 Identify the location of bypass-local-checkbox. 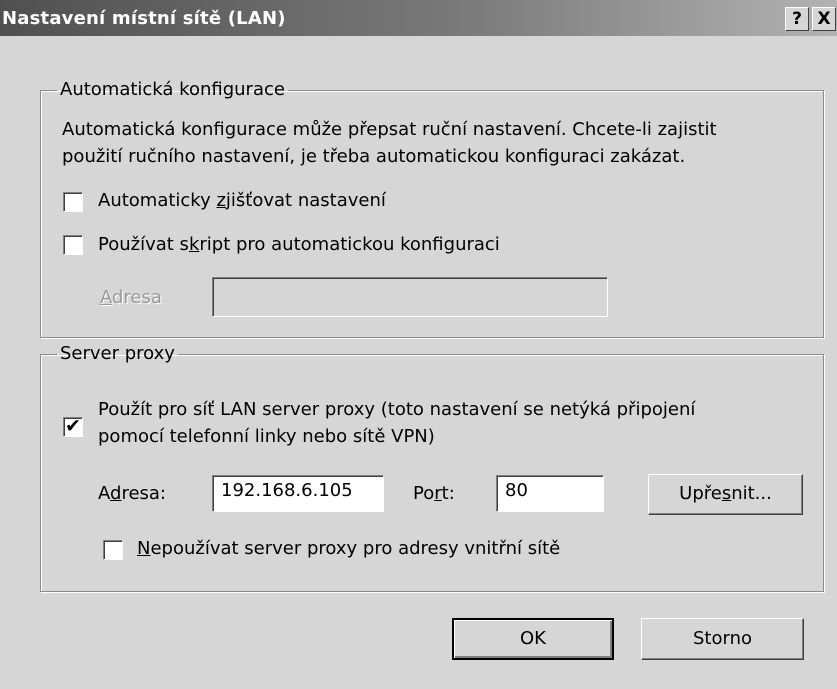
(113, 550).